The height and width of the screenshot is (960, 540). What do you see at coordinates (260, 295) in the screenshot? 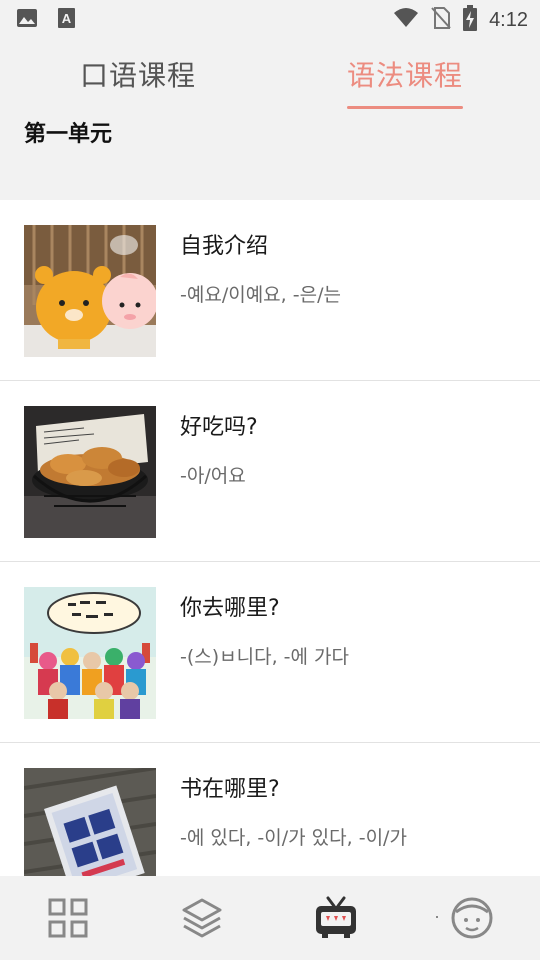
I see `lesson-grammar: -예요/이예요, -은/는` at bounding box center [260, 295].